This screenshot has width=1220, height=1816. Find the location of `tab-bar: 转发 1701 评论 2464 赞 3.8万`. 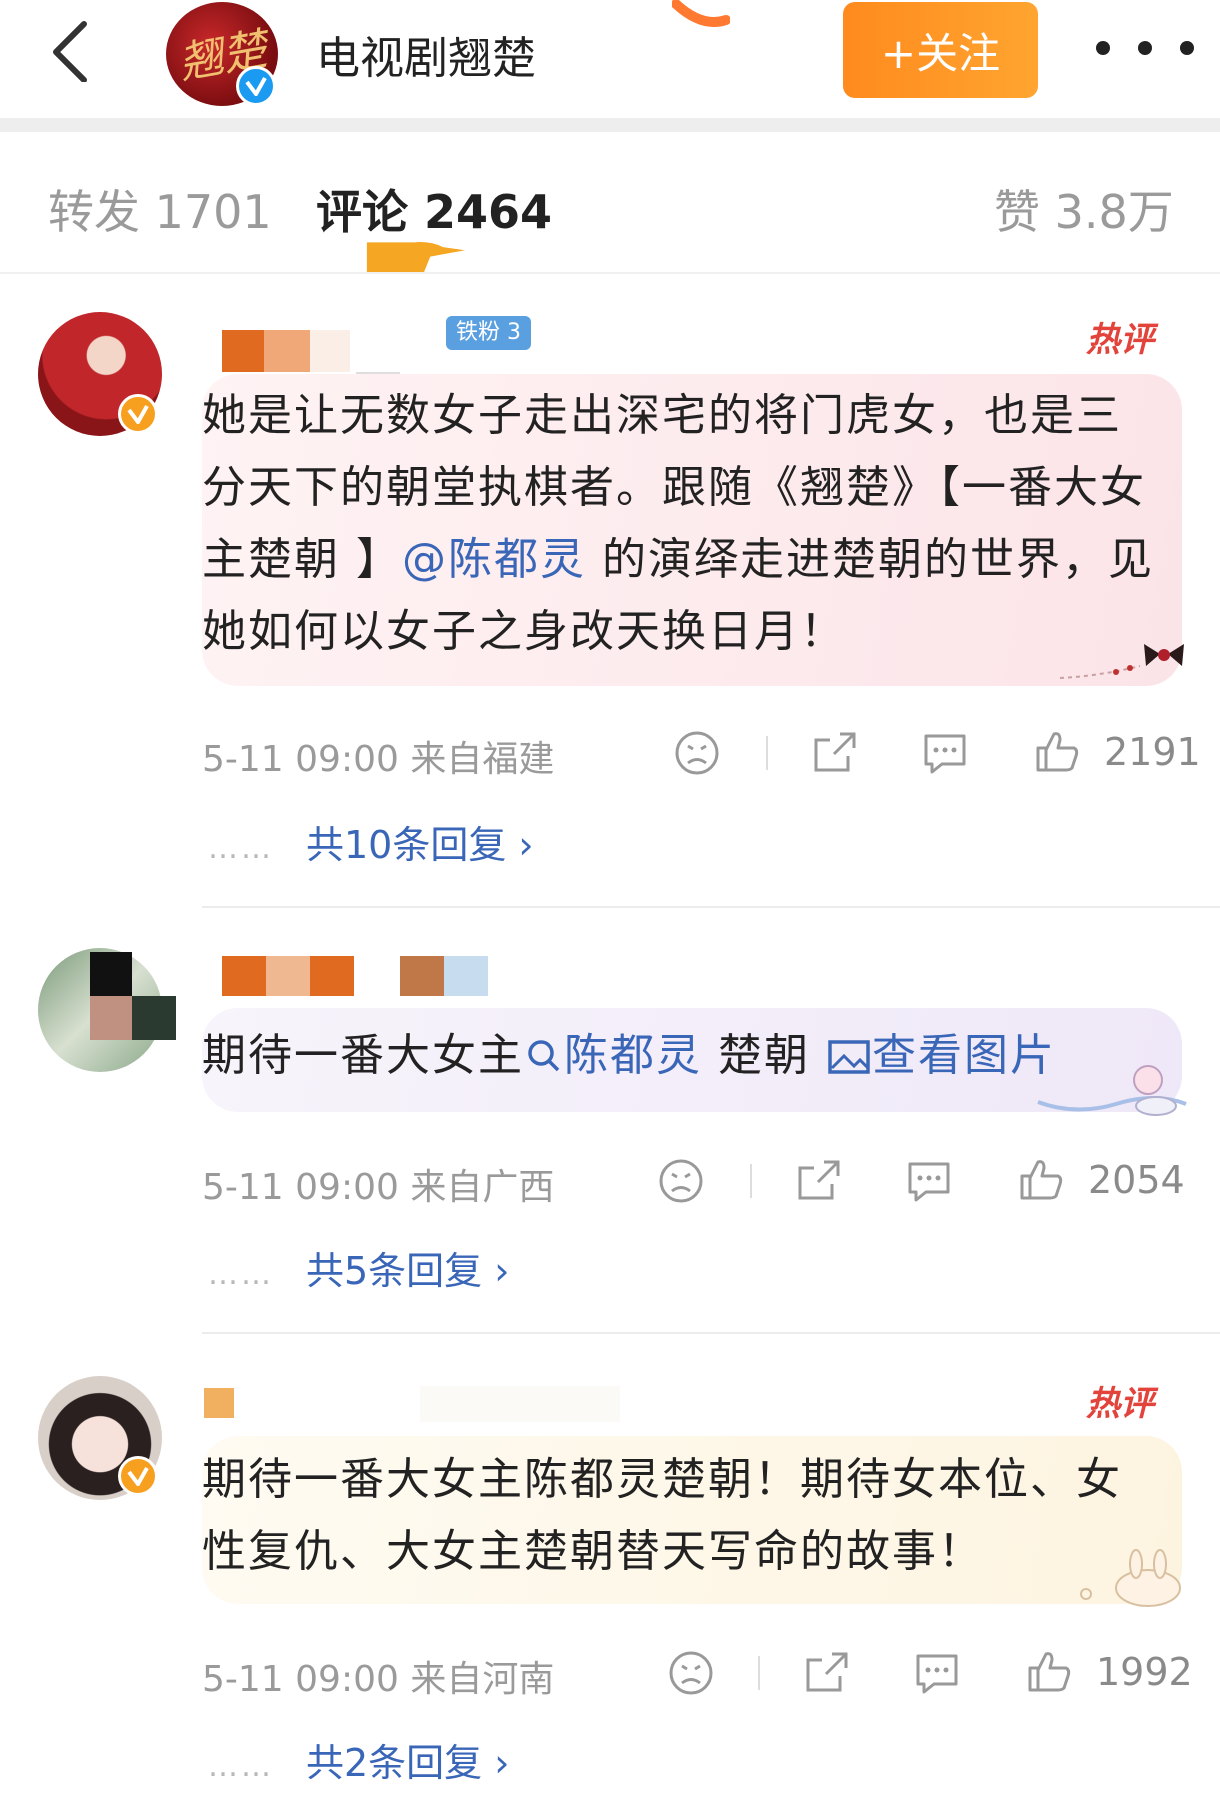

tab-bar: 转发 1701 评论 2464 赞 3.8万 is located at coordinates (610, 202).